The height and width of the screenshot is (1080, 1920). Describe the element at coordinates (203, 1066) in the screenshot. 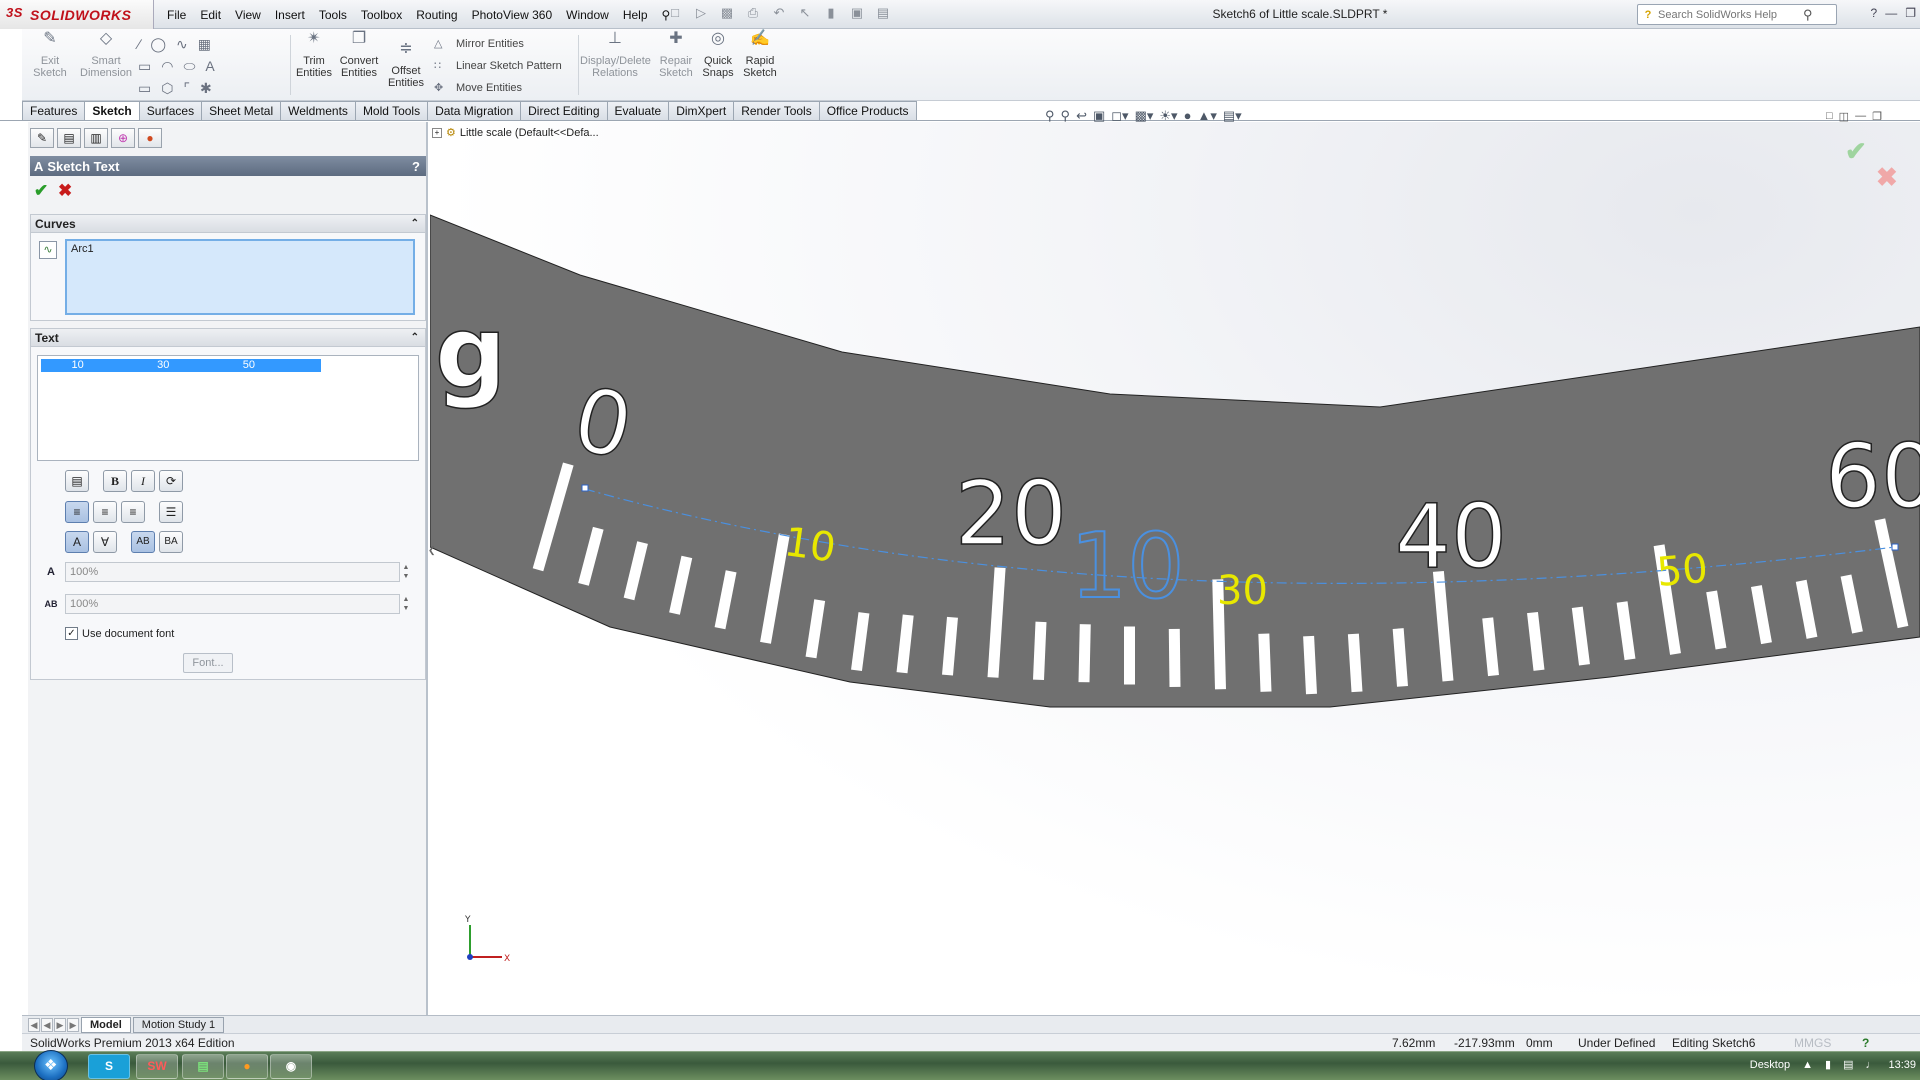

I see `app-taskbar-icon: ▤` at that location.